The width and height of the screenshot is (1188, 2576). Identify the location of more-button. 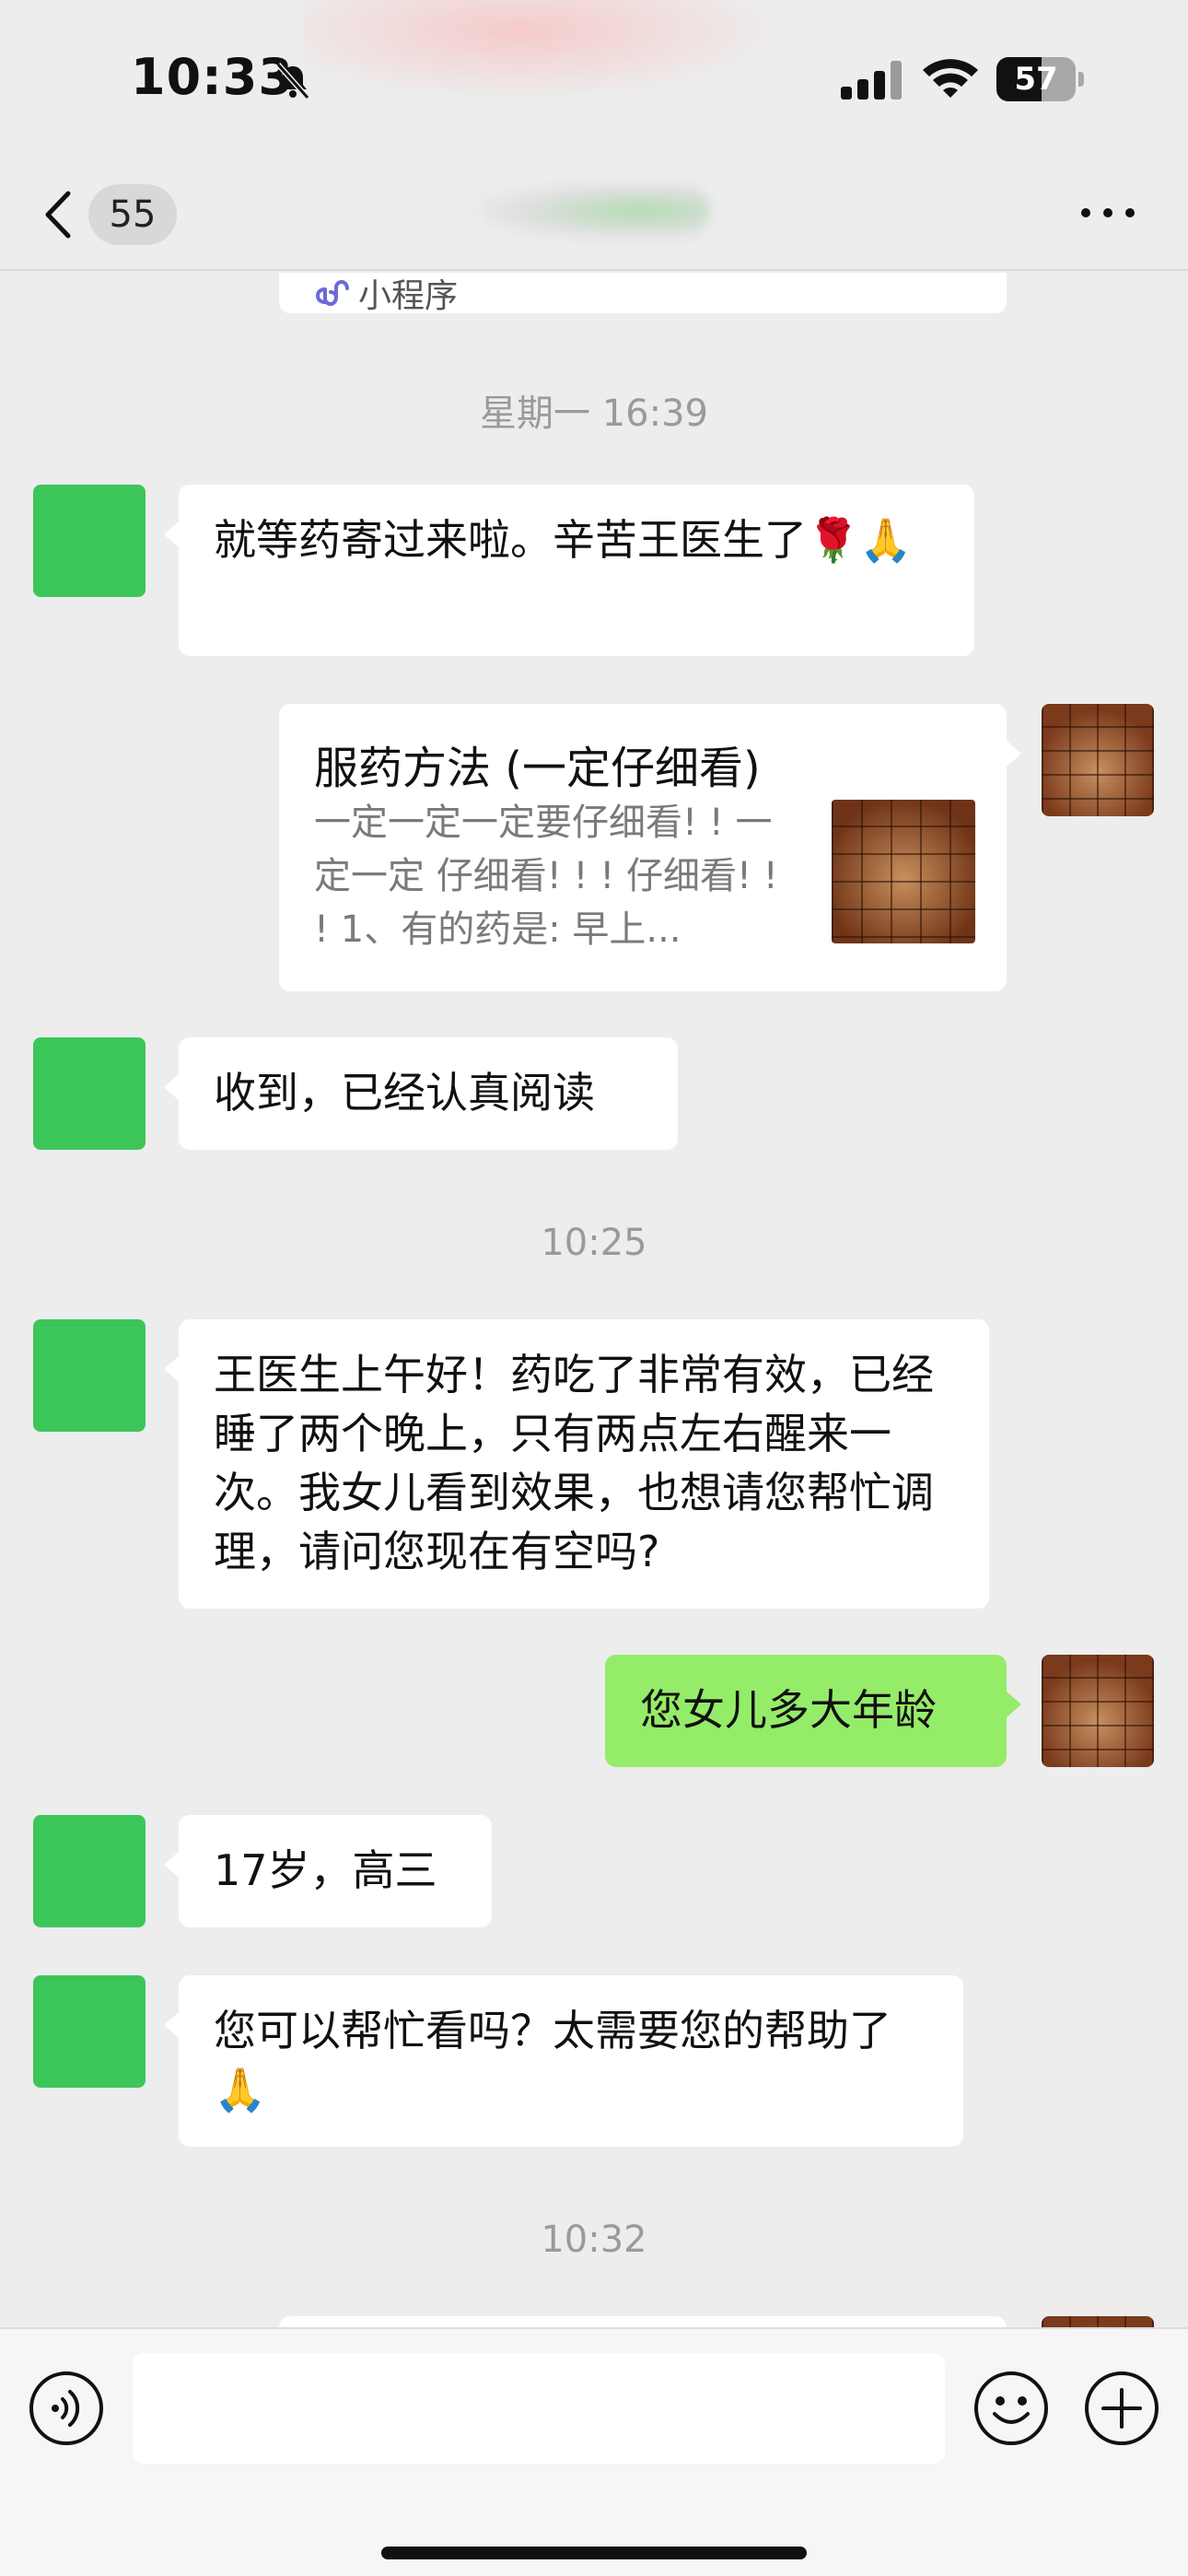
(1108, 212).